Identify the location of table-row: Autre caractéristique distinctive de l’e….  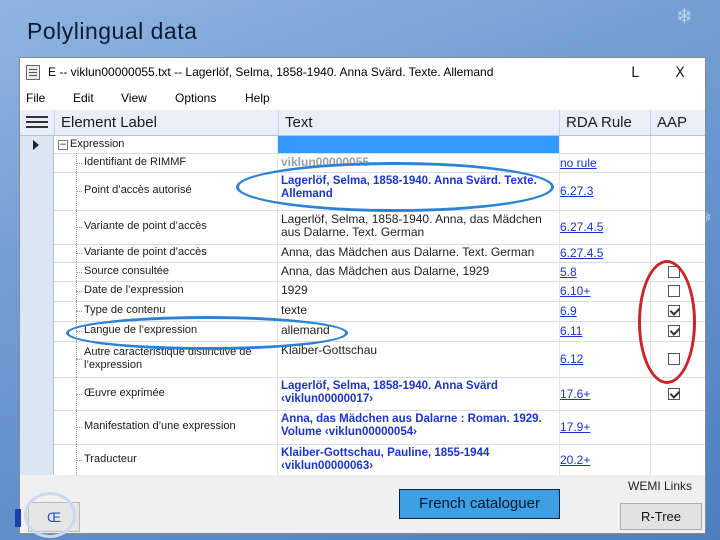
(362, 359).